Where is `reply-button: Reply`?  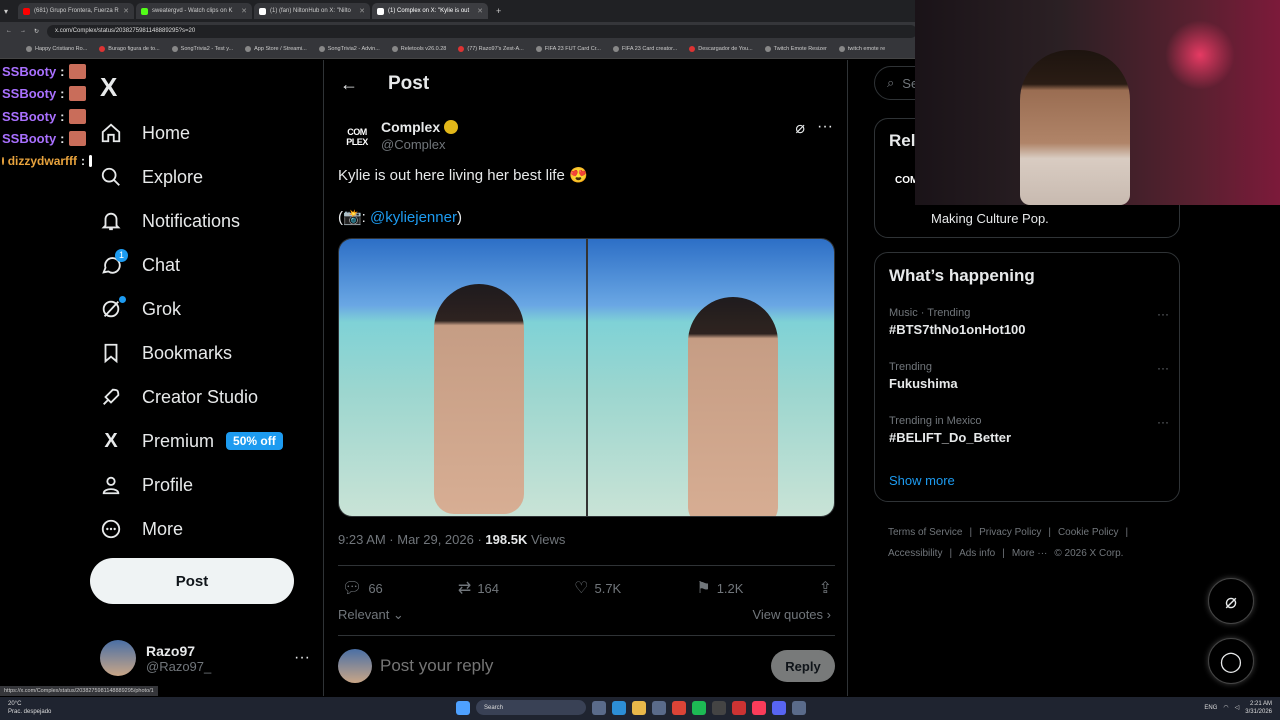
reply-button: Reply is located at coordinates (803, 666).